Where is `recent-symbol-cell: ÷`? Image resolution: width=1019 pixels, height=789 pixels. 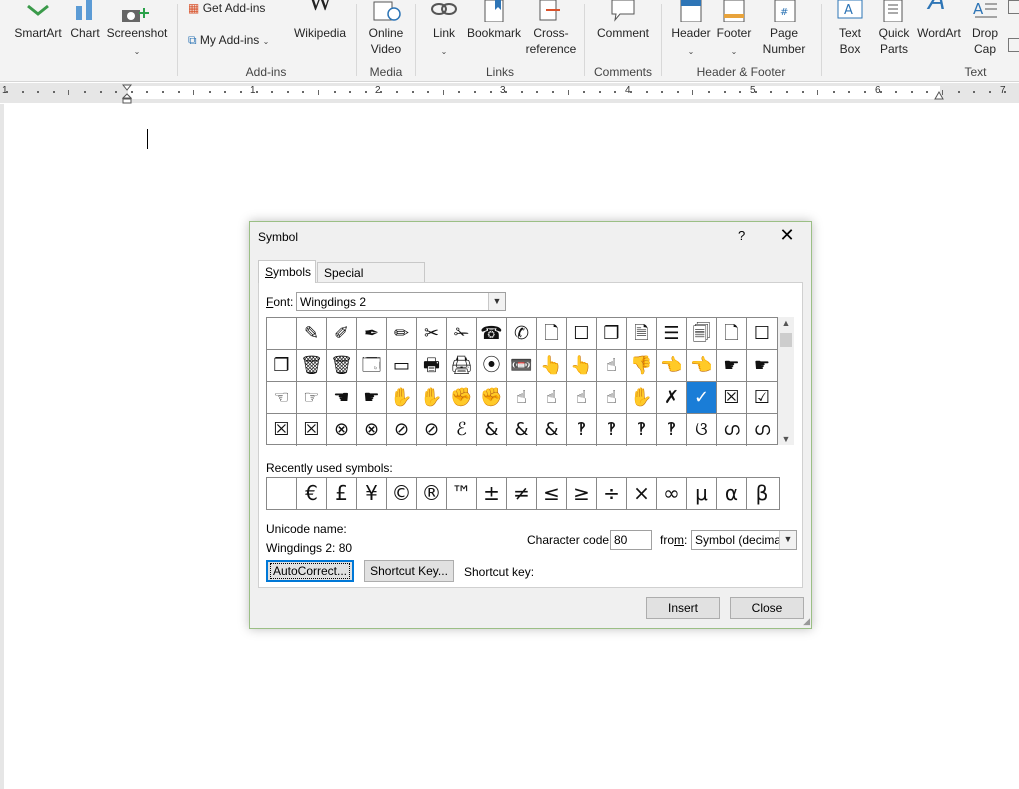 recent-symbol-cell: ÷ is located at coordinates (612, 493).